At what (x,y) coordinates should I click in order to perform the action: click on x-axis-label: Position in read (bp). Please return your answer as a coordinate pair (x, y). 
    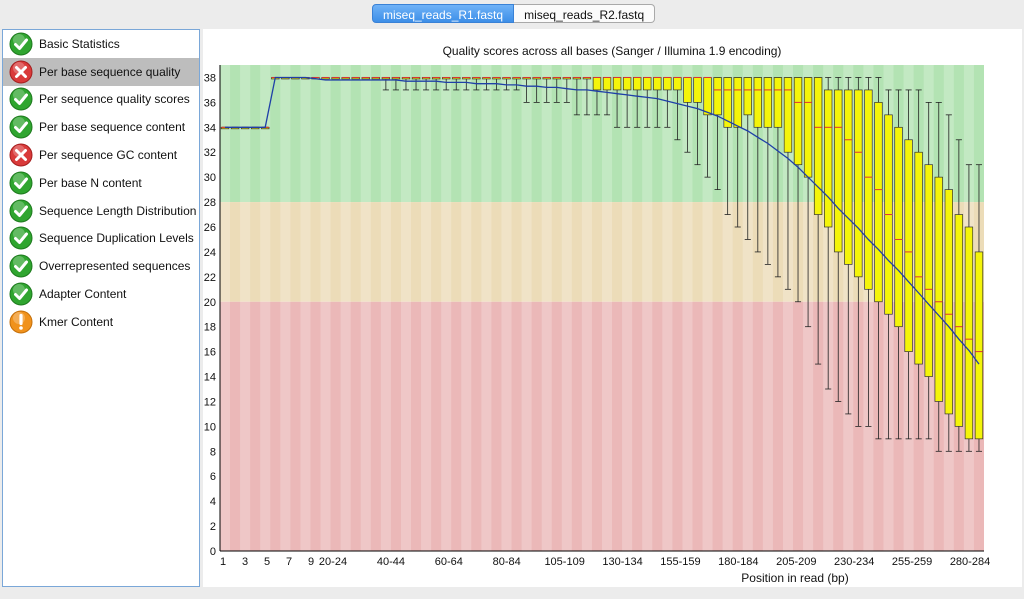
    Looking at the image, I should click on (794, 578).